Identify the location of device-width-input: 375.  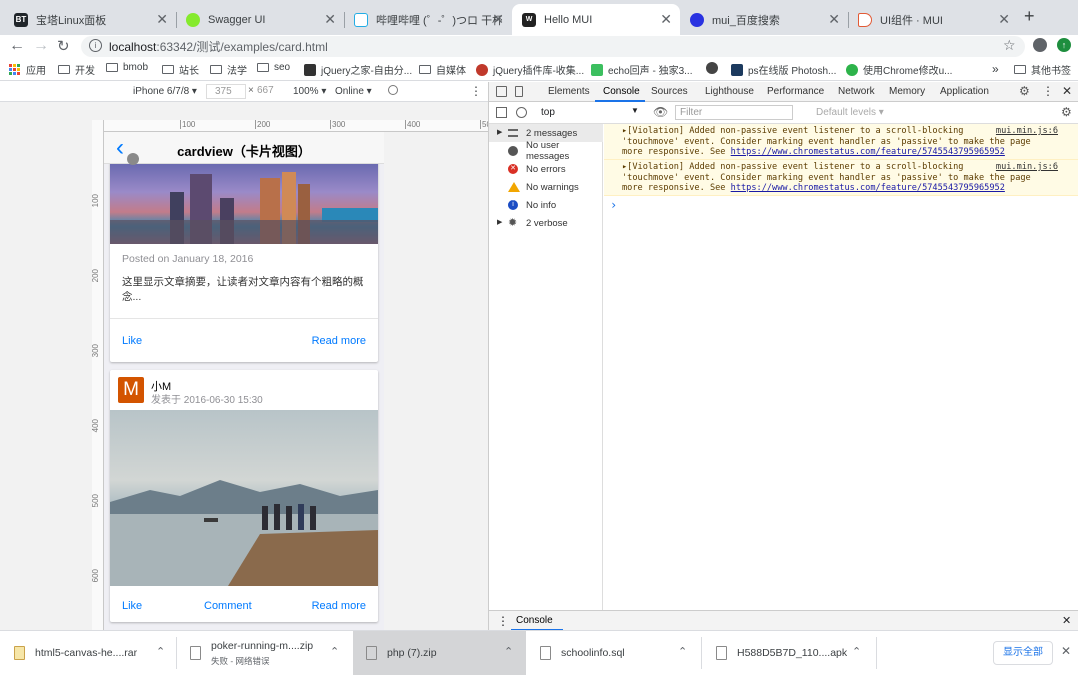
(226, 91).